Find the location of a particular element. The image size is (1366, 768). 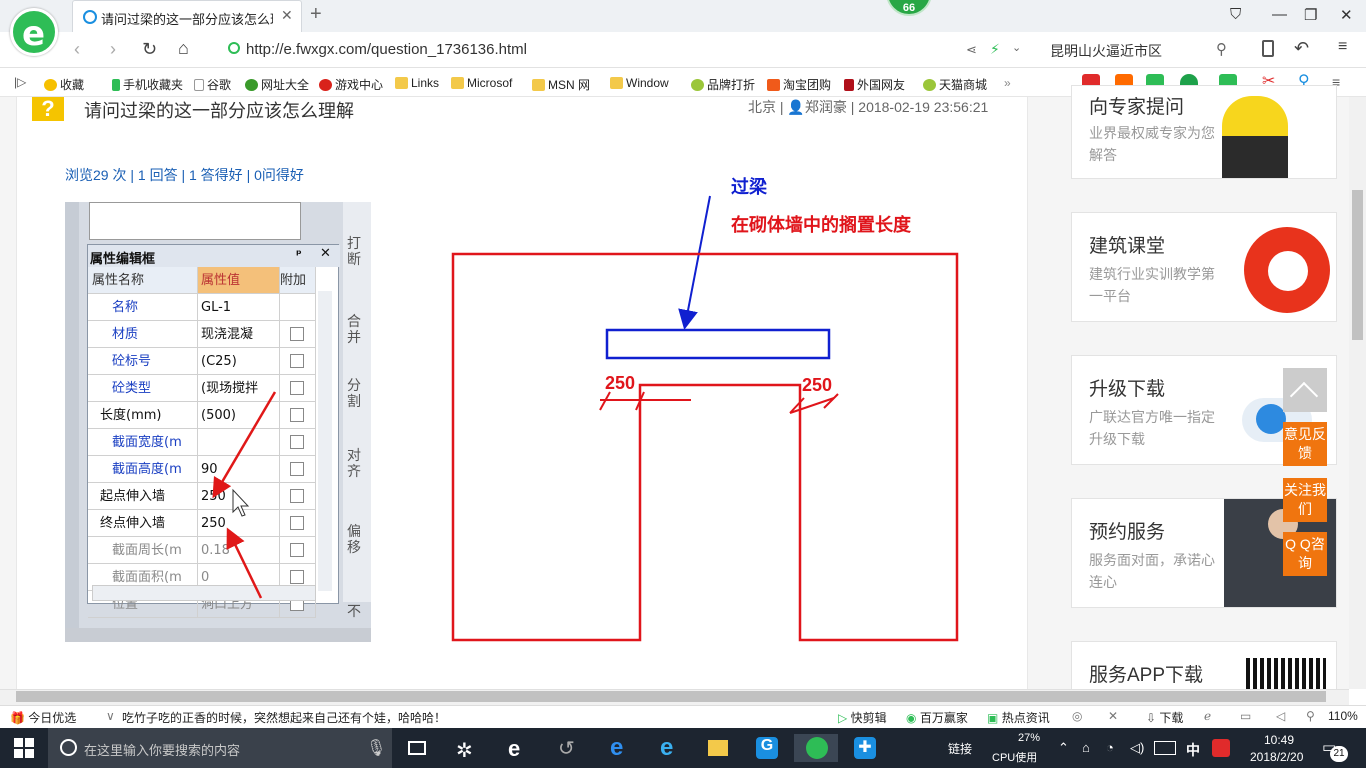

swirl-app-icon: ↺ is located at coordinates (566, 748).